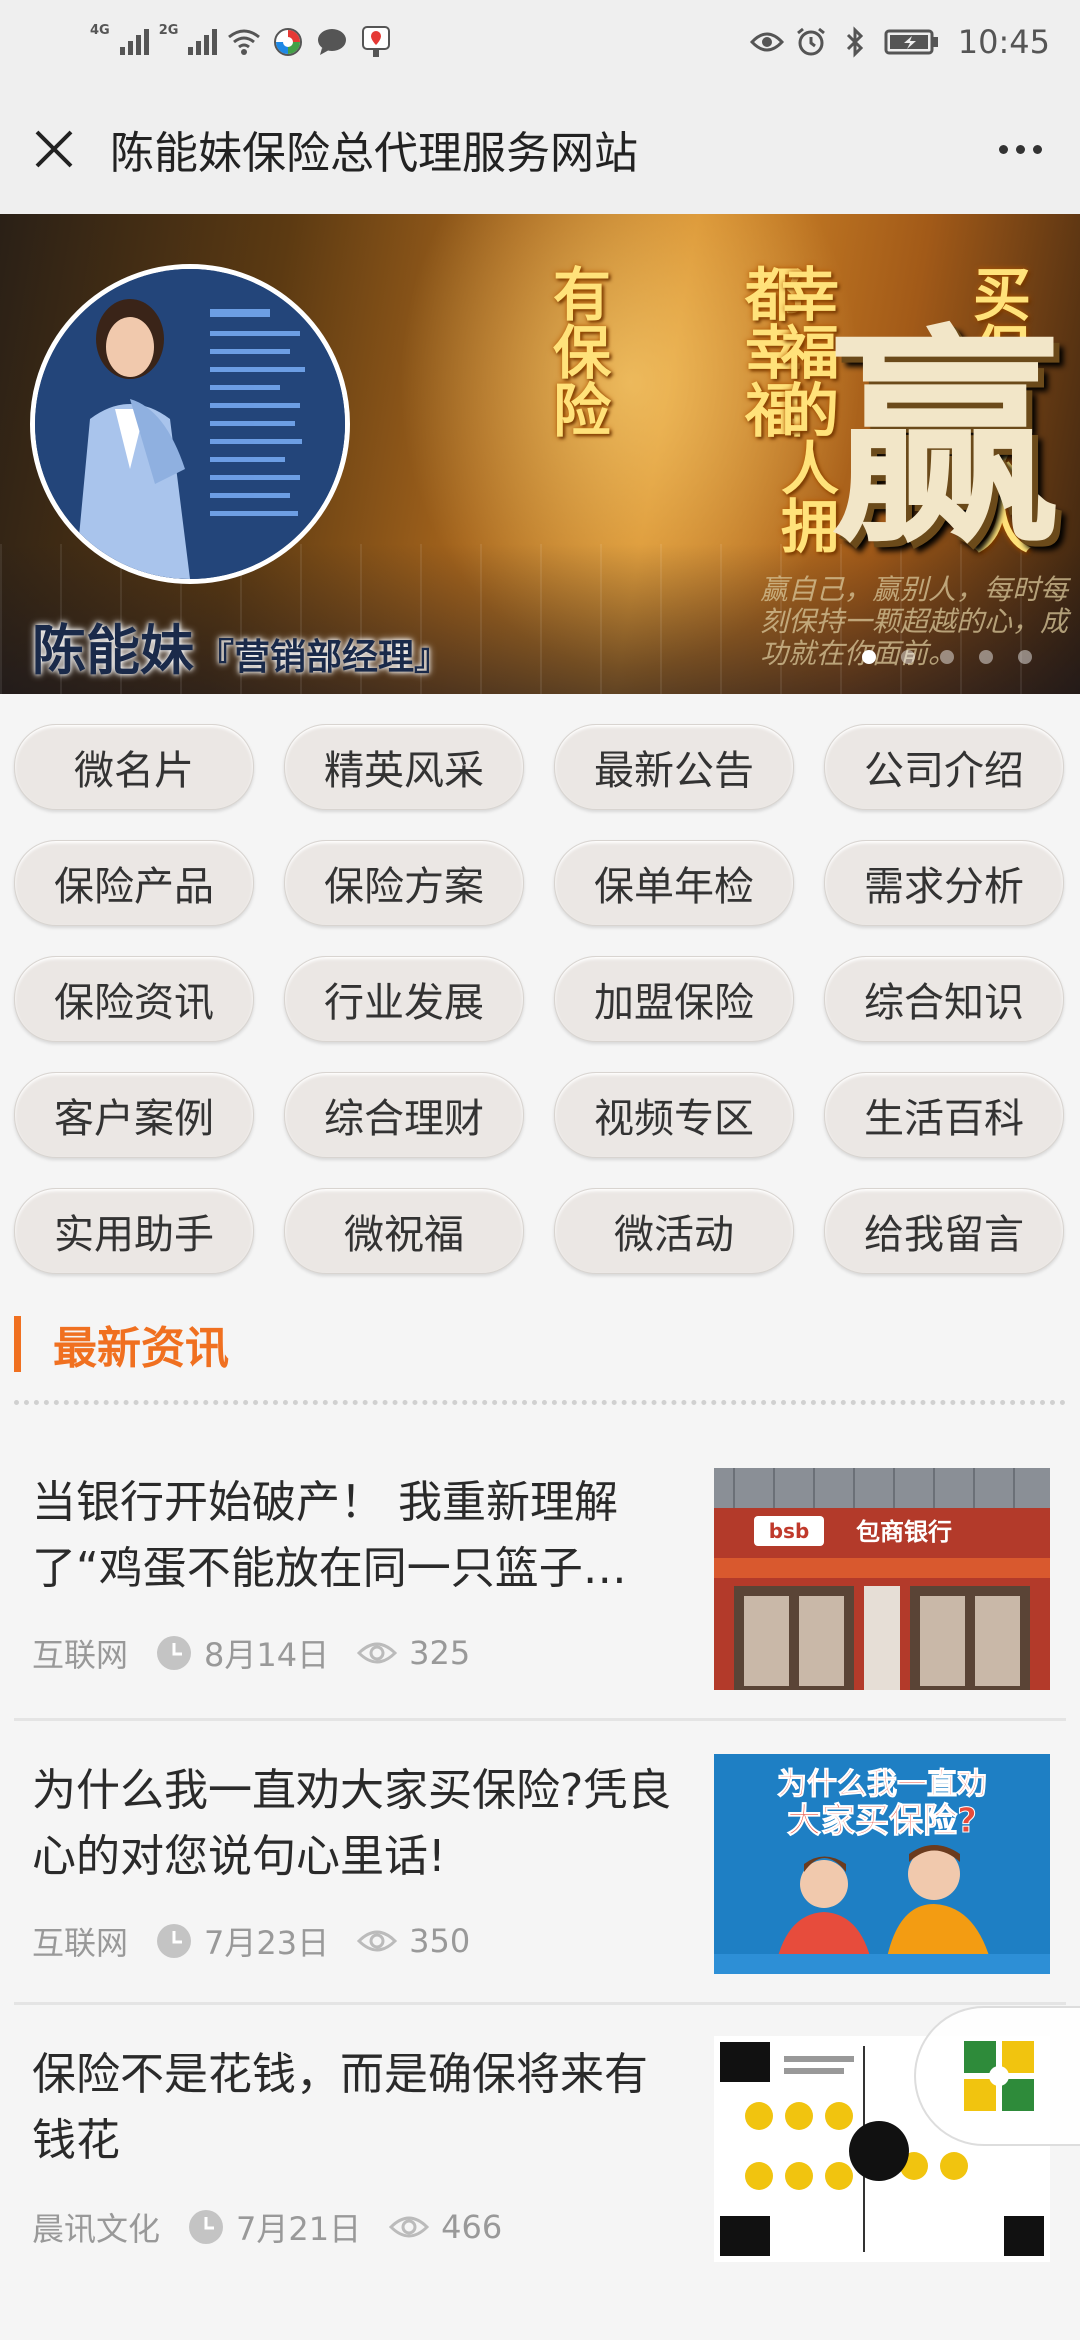 The image size is (1080, 2340). Describe the element at coordinates (882, 1784) in the screenshot. I see `svg-text: 为什么我一直劝` at that location.